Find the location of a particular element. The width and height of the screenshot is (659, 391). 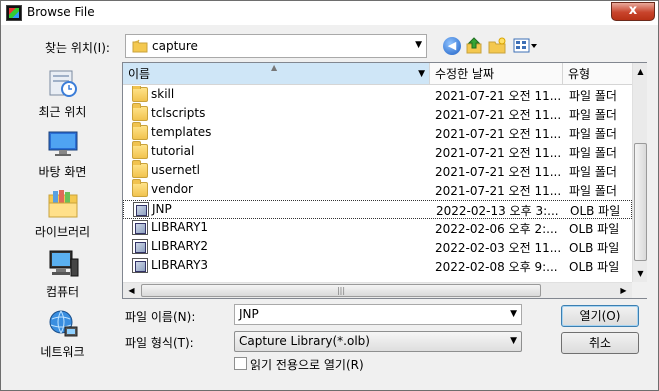

scroll-up-icon: ▲ is located at coordinates (640, 71).